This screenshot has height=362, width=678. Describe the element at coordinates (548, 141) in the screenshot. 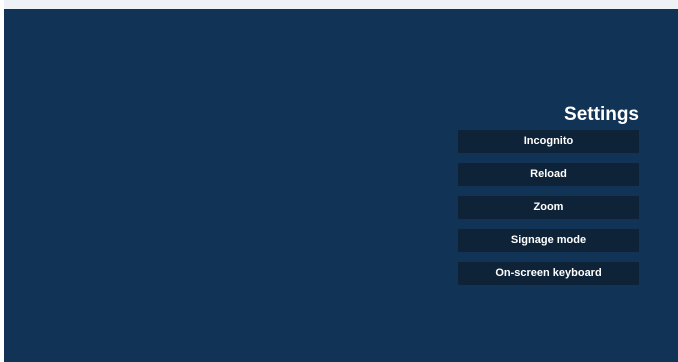

I see `incognito-button: Incognito` at that location.